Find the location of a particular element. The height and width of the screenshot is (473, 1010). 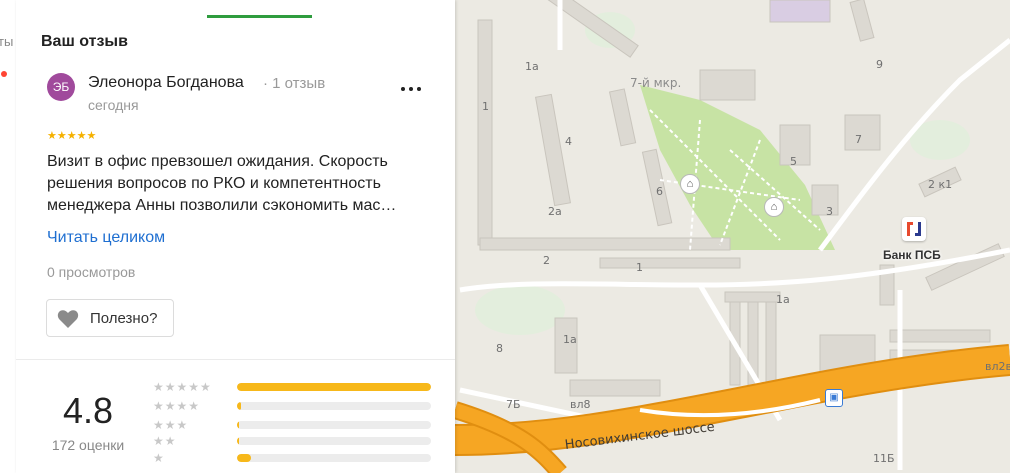

distribution-stars-2: ★★ is located at coordinates (165, 441).